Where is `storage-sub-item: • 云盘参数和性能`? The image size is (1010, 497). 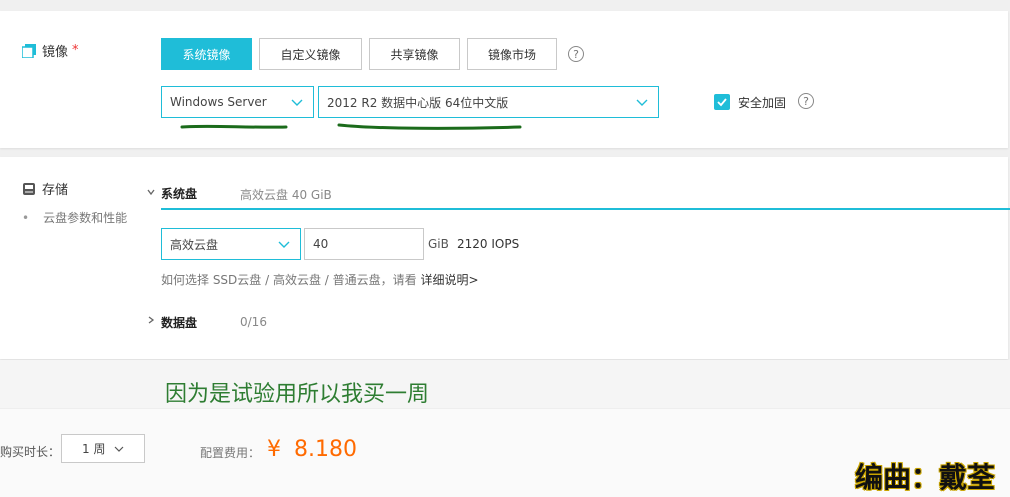
storage-sub-item: • 云盘参数和性能 is located at coordinates (74, 217).